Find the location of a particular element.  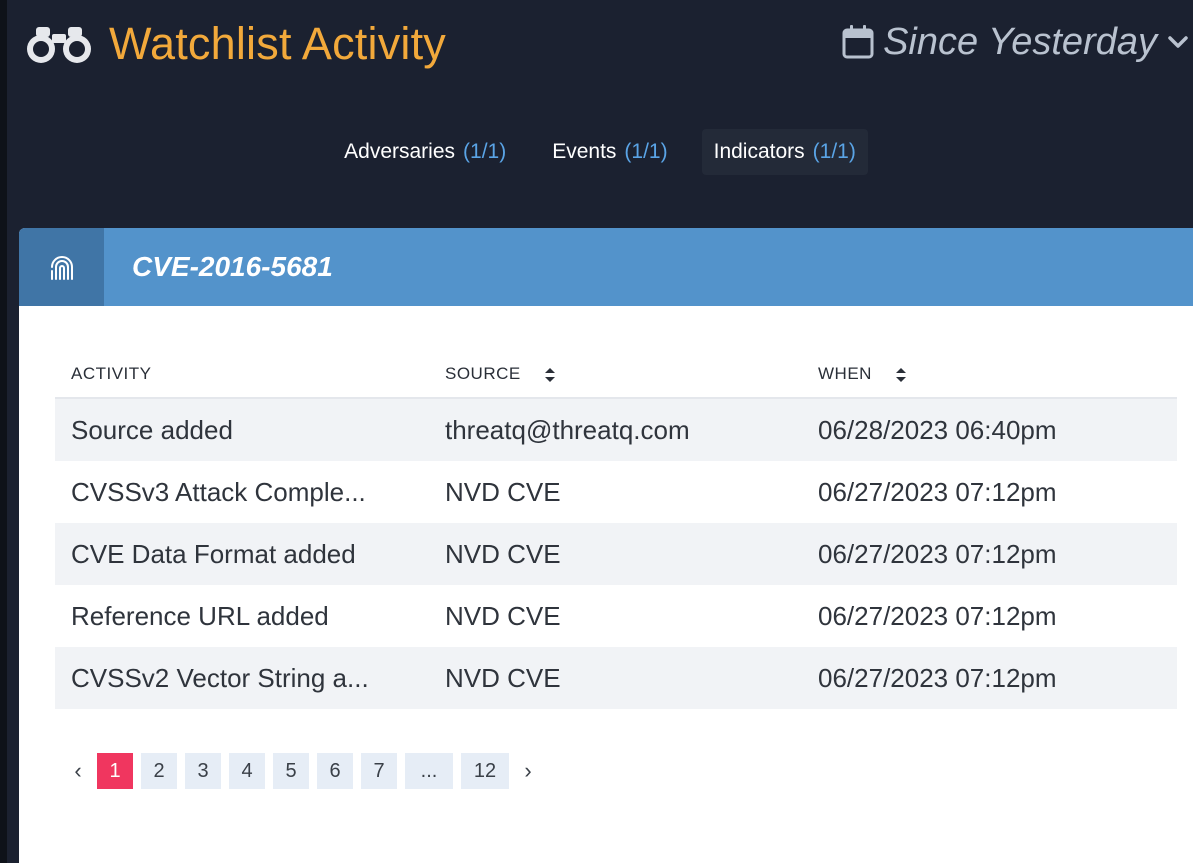

calendar-icon is located at coordinates (858, 42).